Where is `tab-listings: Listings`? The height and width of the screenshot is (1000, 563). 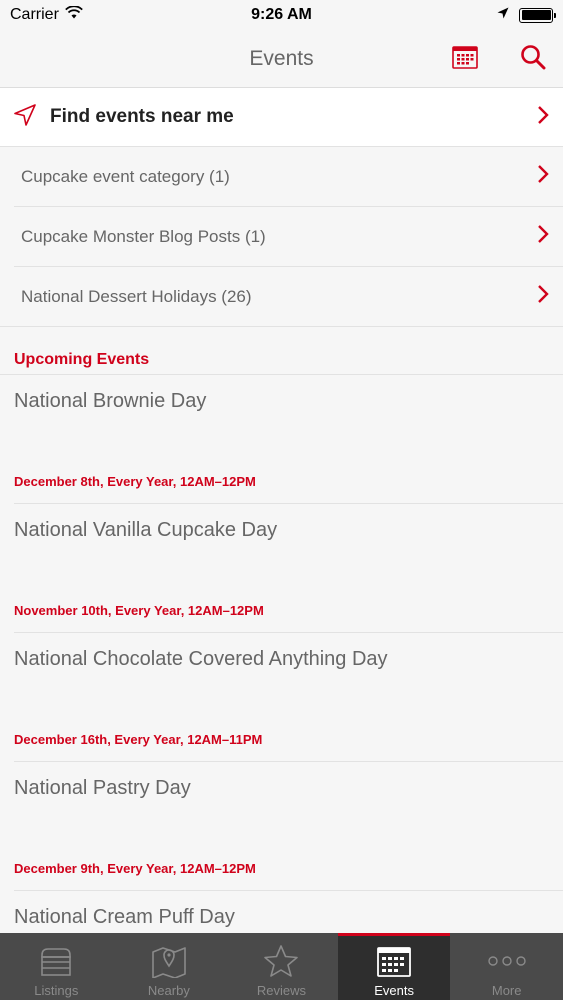 tab-listings: Listings is located at coordinates (56, 966).